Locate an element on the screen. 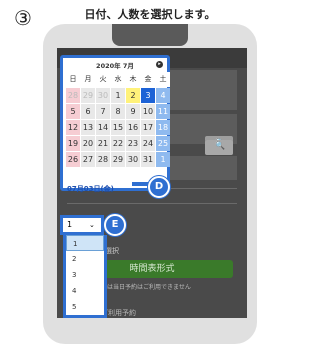 The image size is (320, 344). search-icon: 🔍 is located at coordinates (220, 145).